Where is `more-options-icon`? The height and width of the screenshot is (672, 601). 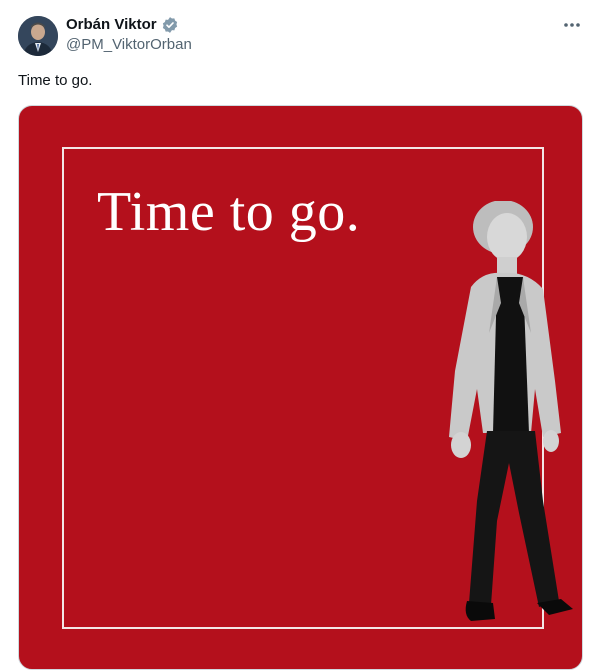
more-options-icon is located at coordinates (572, 25).